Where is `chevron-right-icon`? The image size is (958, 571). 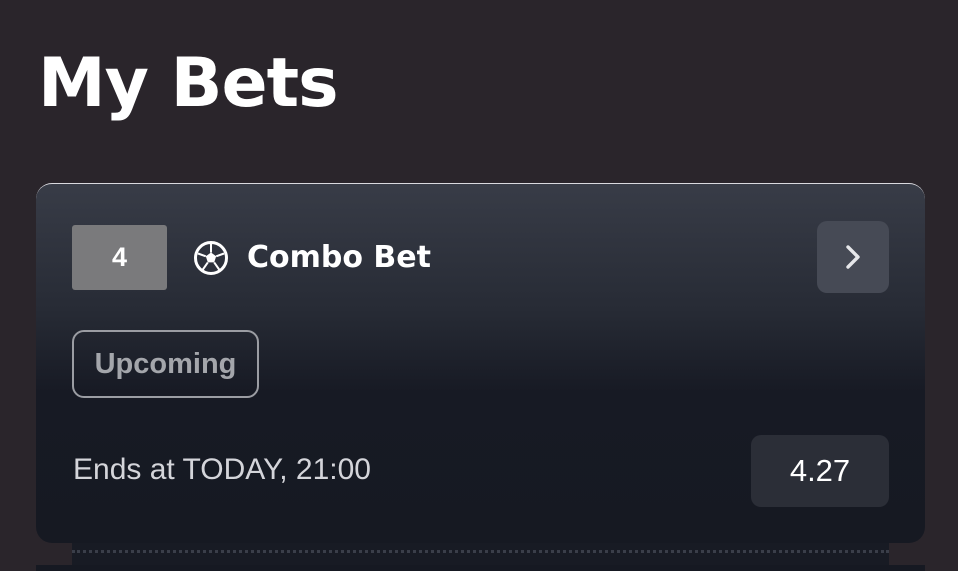 chevron-right-icon is located at coordinates (853, 257).